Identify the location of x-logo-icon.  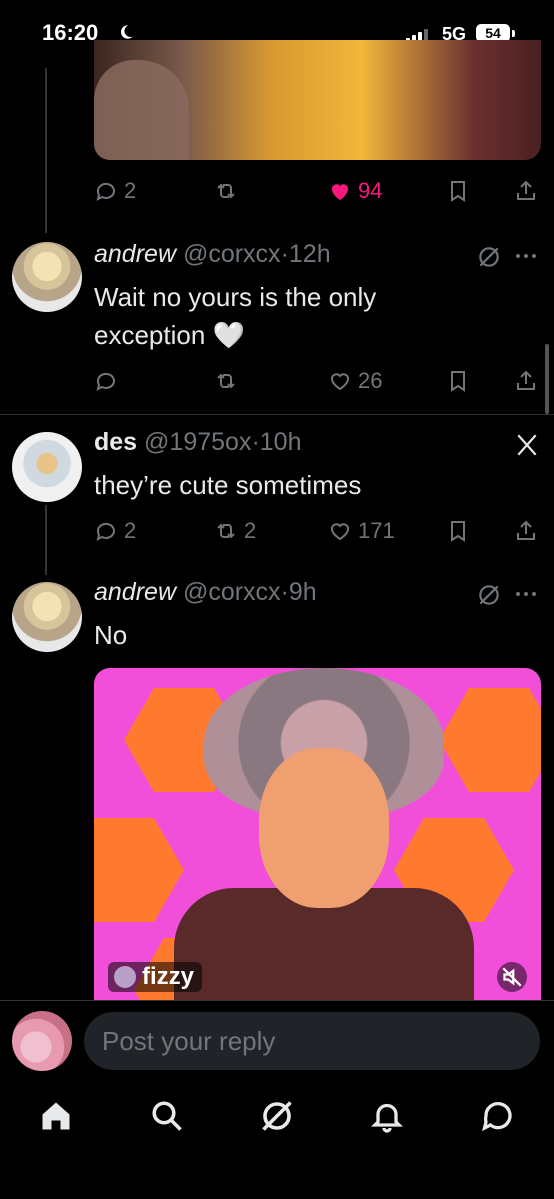
(527, 445).